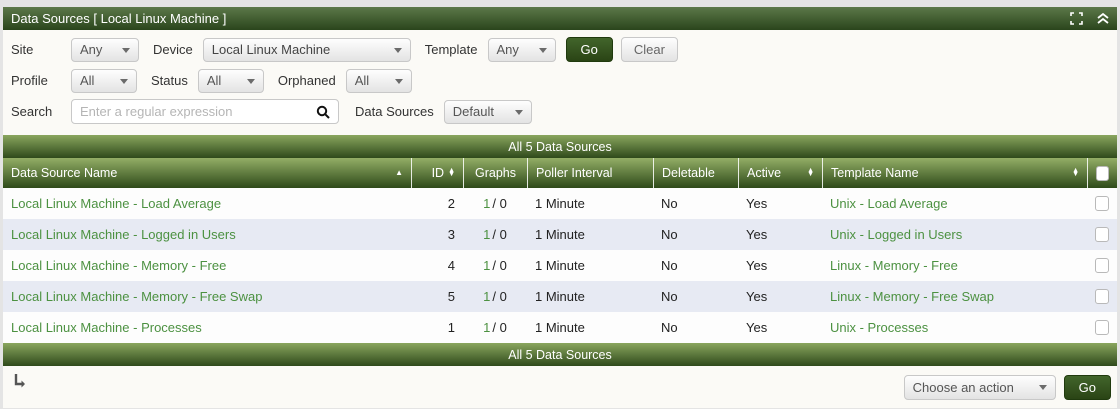 The width and height of the screenshot is (1120, 409). I want to click on profile-select: All, so click(104, 80).